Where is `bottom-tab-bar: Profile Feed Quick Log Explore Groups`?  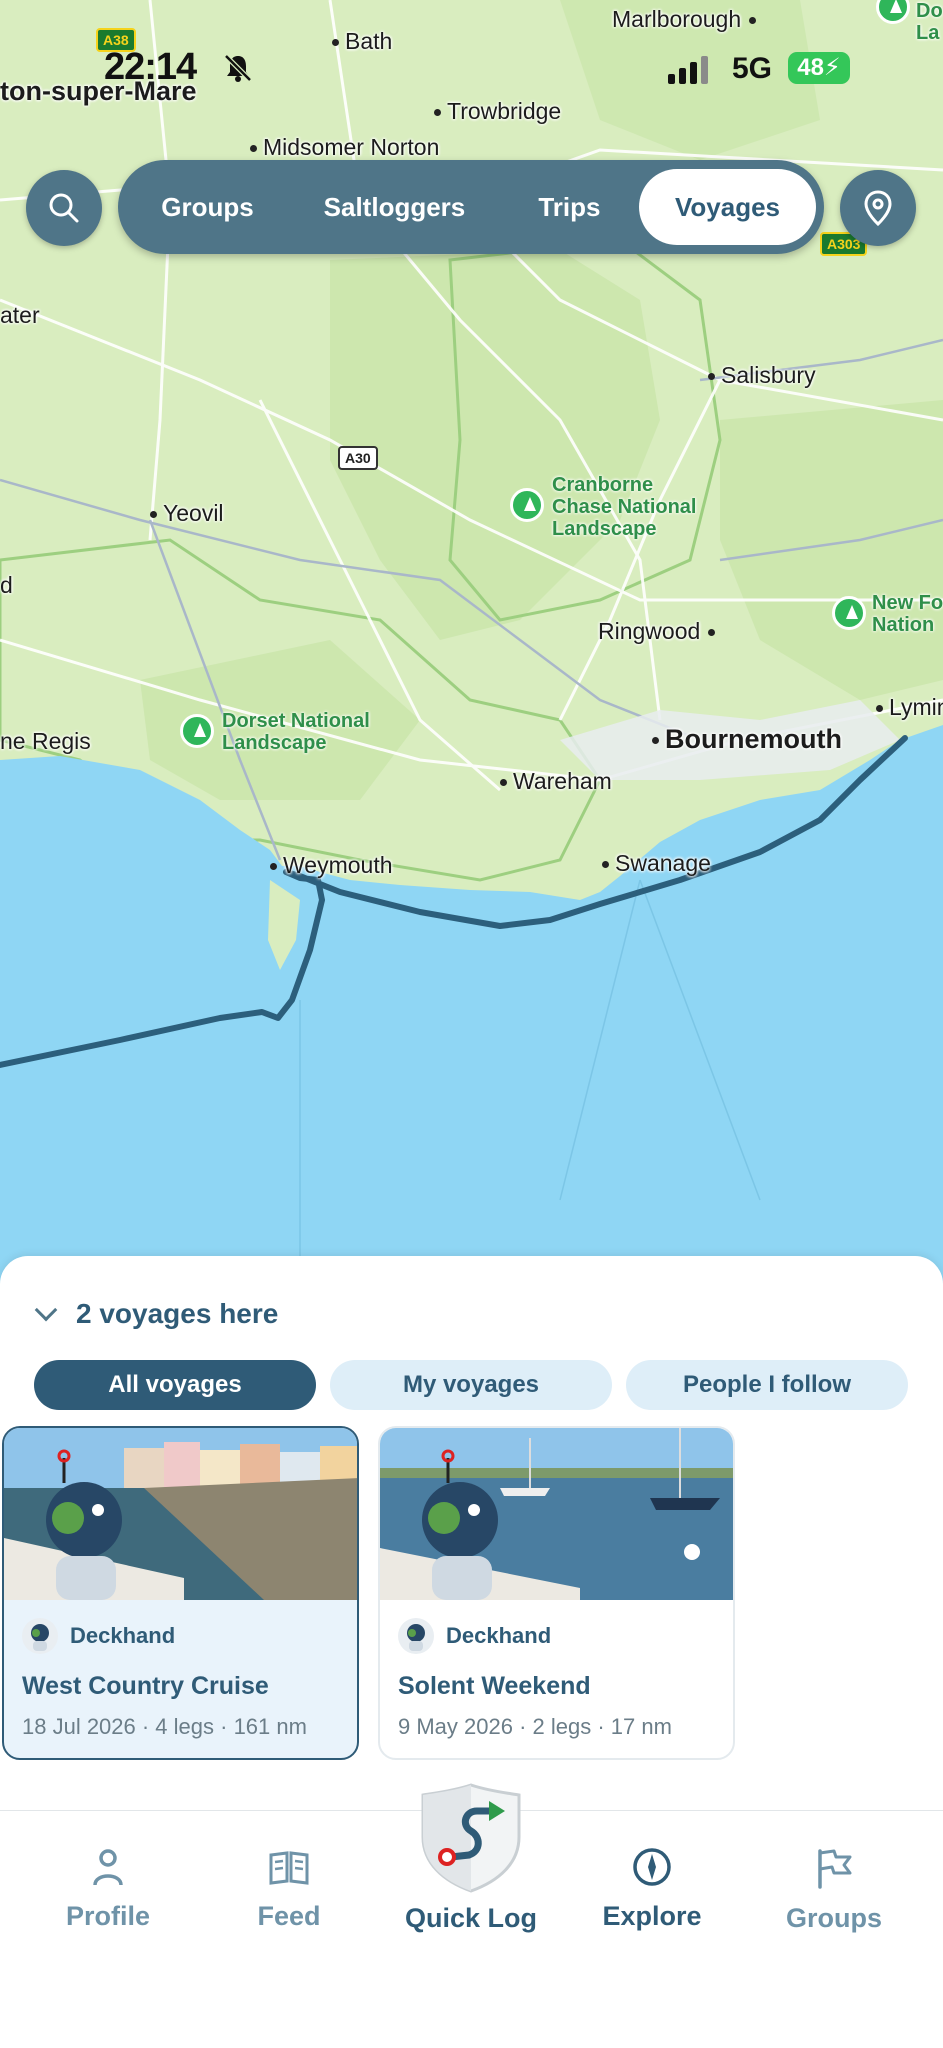
bottom-tab-bar: Profile Feed Quick Log Explore Groups is located at coordinates (471, 1915).